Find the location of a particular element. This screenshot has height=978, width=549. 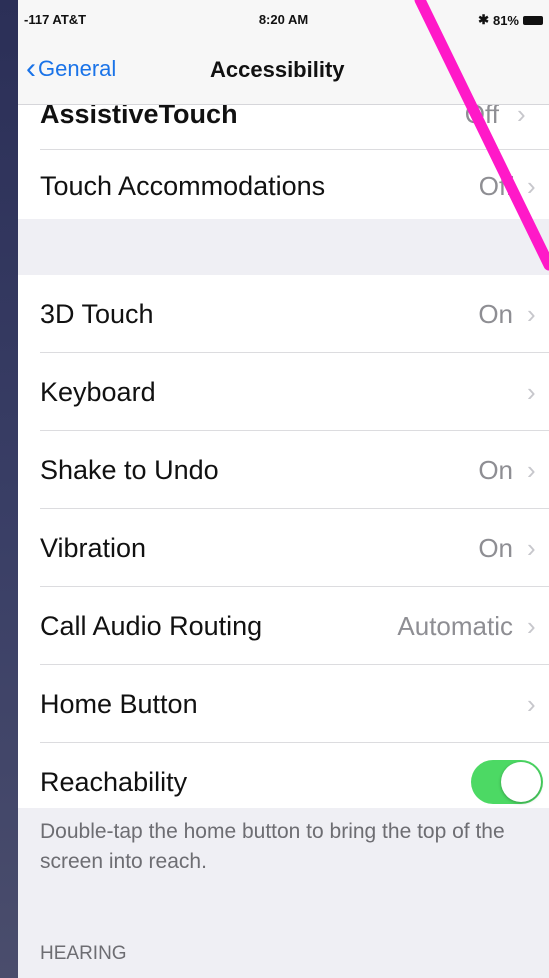

row-call-audio-routing: Call Audio Routing Automatic › is located at coordinates (283, 626).